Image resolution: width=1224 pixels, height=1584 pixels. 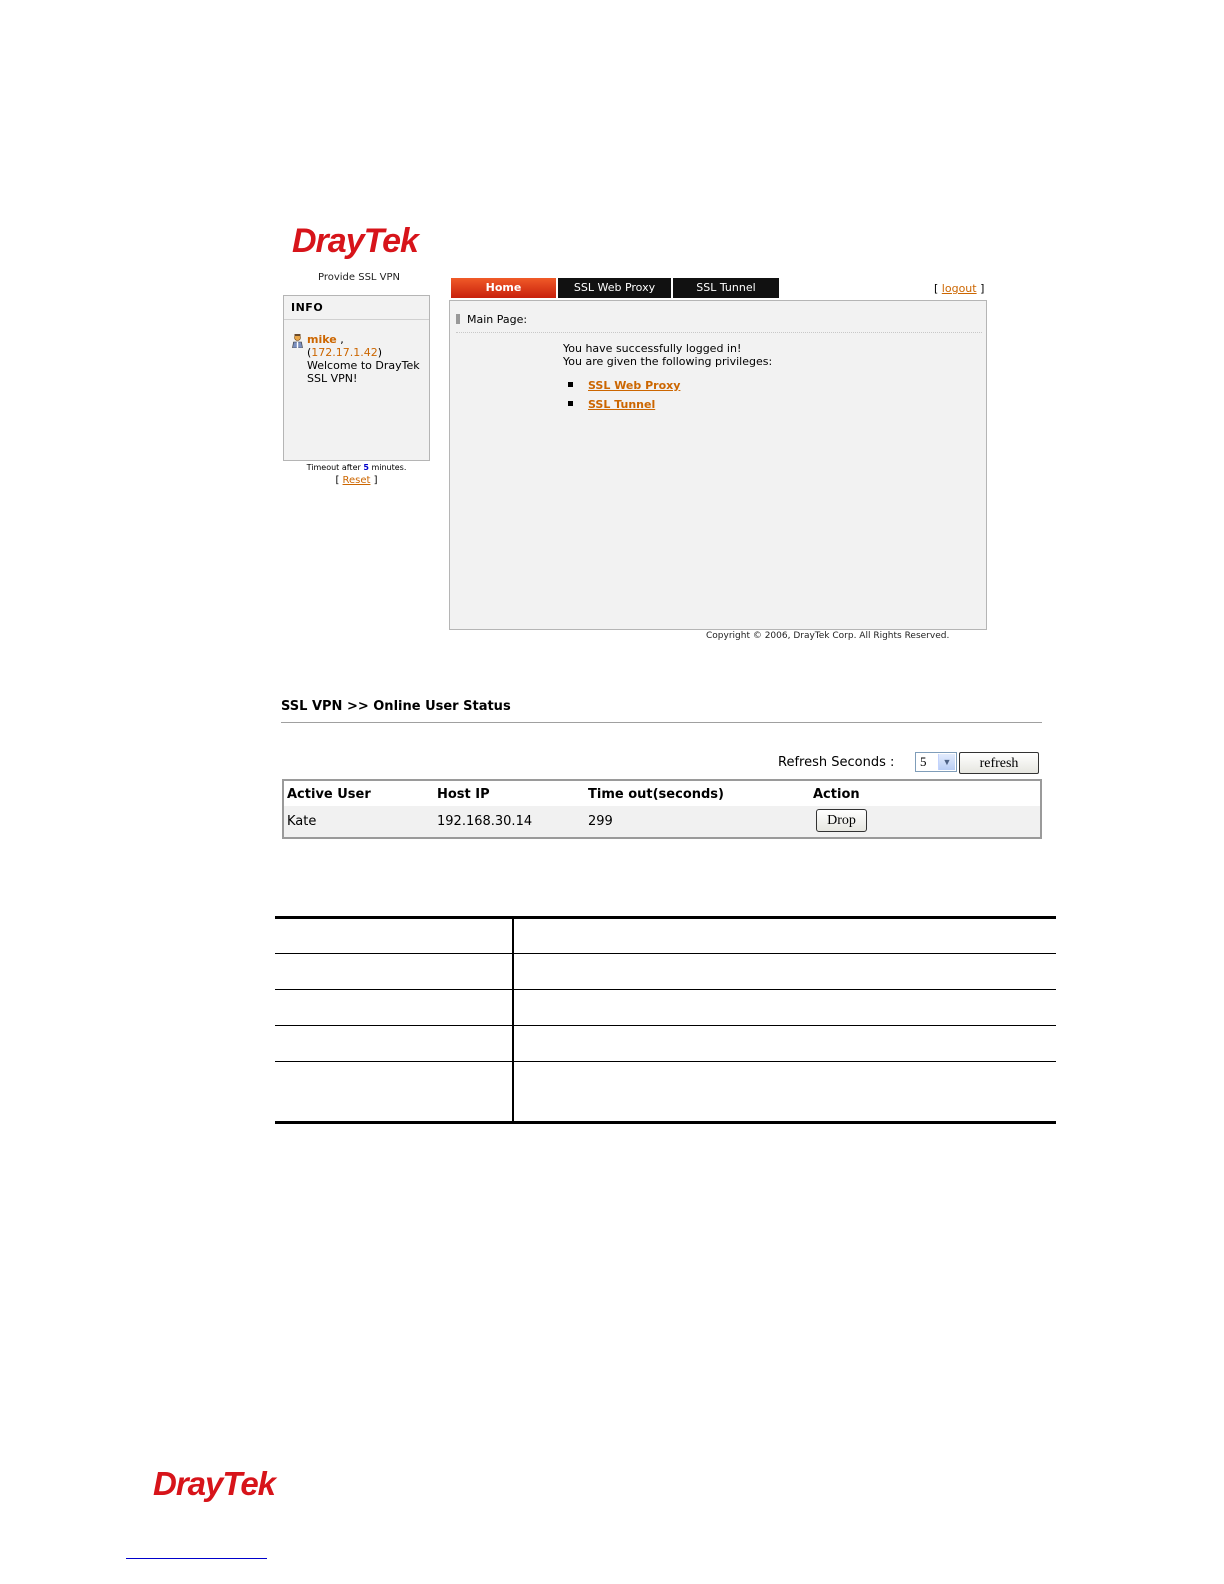 What do you see at coordinates (302, 821) in the screenshot?
I see `cell-active-user: Kate` at bounding box center [302, 821].